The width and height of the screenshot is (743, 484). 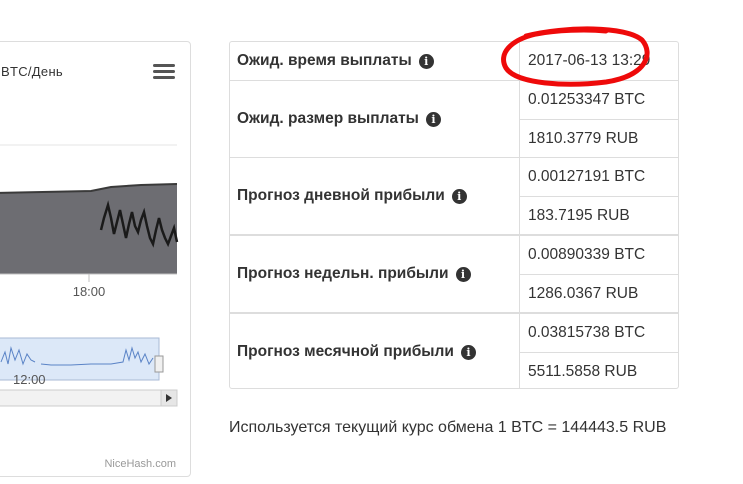 I want to click on x-tick-label: 18:00, so click(x=89, y=291).